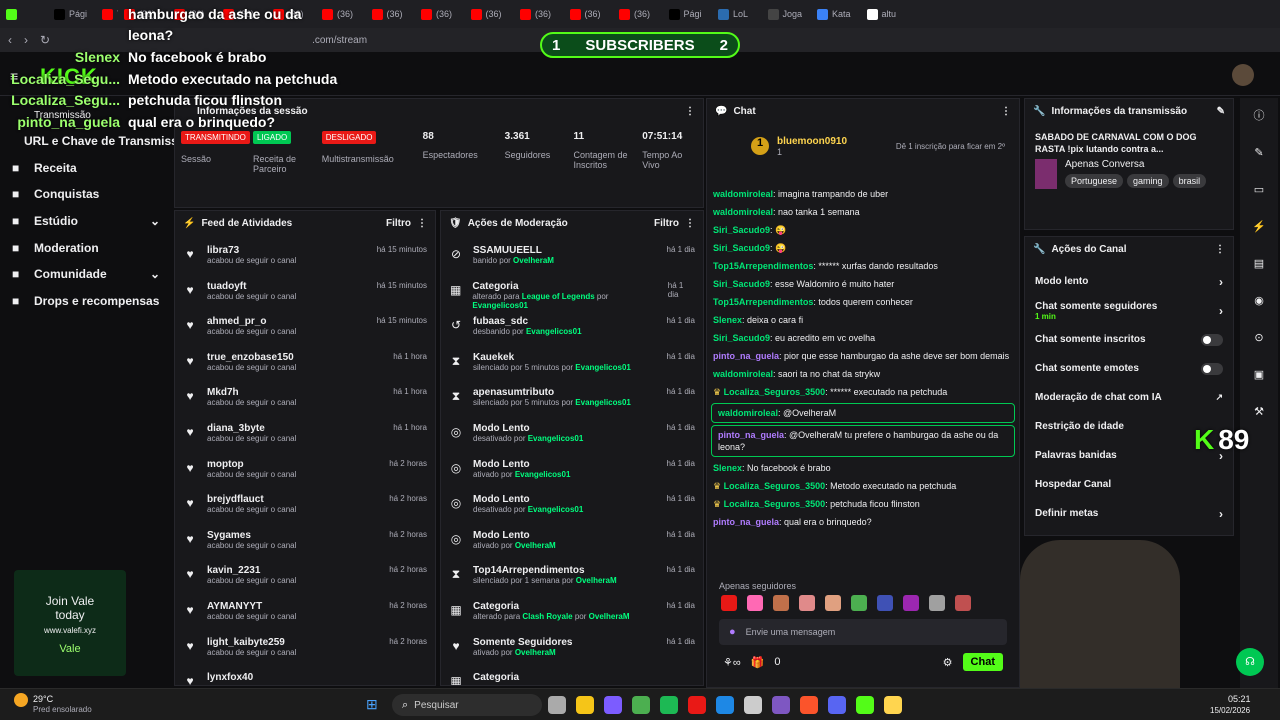 Image resolution: width=1280 pixels, height=720 pixels. I want to click on sidebar-item: ■ Estúdio ⌄, so click(86, 221).